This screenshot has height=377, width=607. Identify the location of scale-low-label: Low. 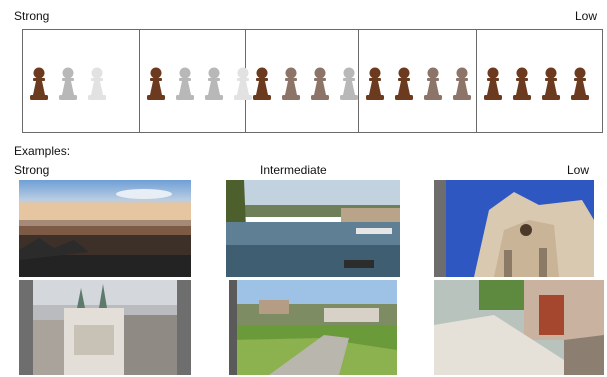
(586, 16).